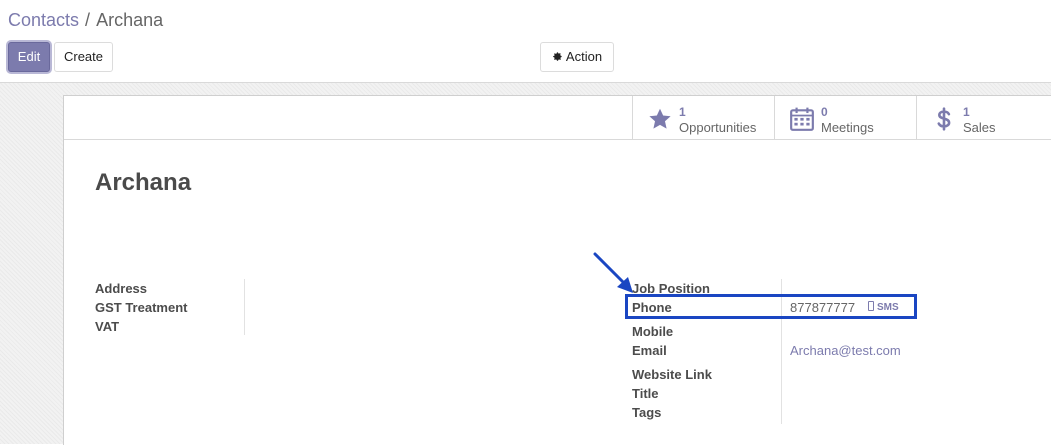 This screenshot has width=1051, height=445. What do you see at coordinates (43, 20) in the screenshot?
I see `breadcrumb-contacts-link: Contacts` at bounding box center [43, 20].